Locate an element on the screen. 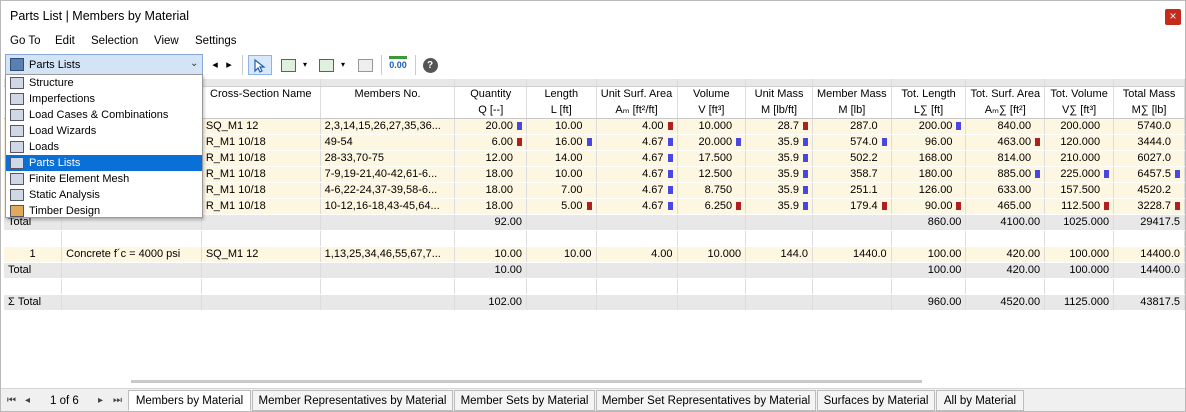 The height and width of the screenshot is (412, 1186). dropdown-item-imperfections: Imperfections is located at coordinates (104, 99).